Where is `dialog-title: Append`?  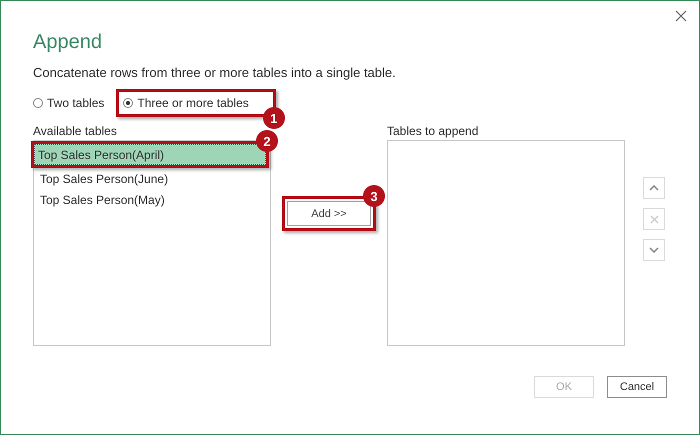 dialog-title: Append is located at coordinates (68, 42).